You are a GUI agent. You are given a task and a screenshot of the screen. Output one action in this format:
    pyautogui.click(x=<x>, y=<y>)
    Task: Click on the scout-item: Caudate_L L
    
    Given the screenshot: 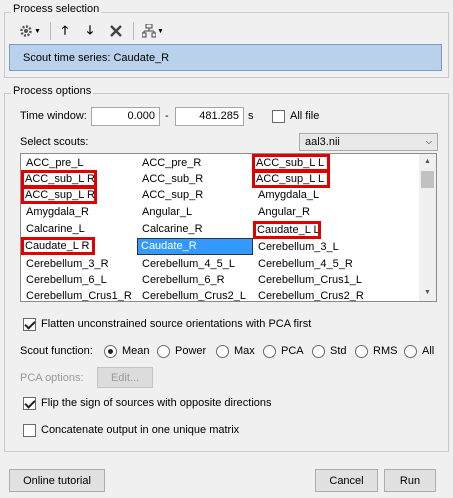 What is the action you would take?
    pyautogui.click(x=287, y=230)
    